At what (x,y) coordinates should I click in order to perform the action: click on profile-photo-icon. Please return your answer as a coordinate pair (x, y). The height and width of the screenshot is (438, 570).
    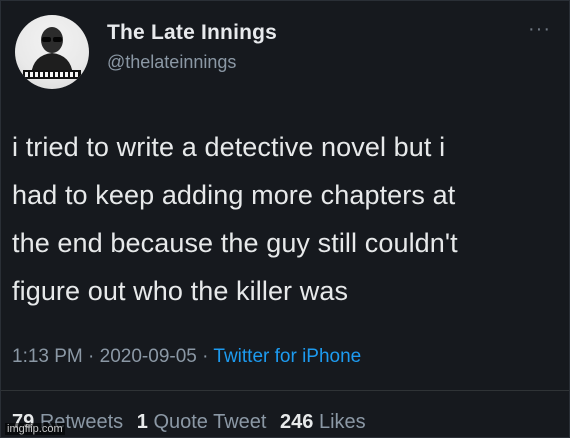
    Looking at the image, I should click on (52, 53).